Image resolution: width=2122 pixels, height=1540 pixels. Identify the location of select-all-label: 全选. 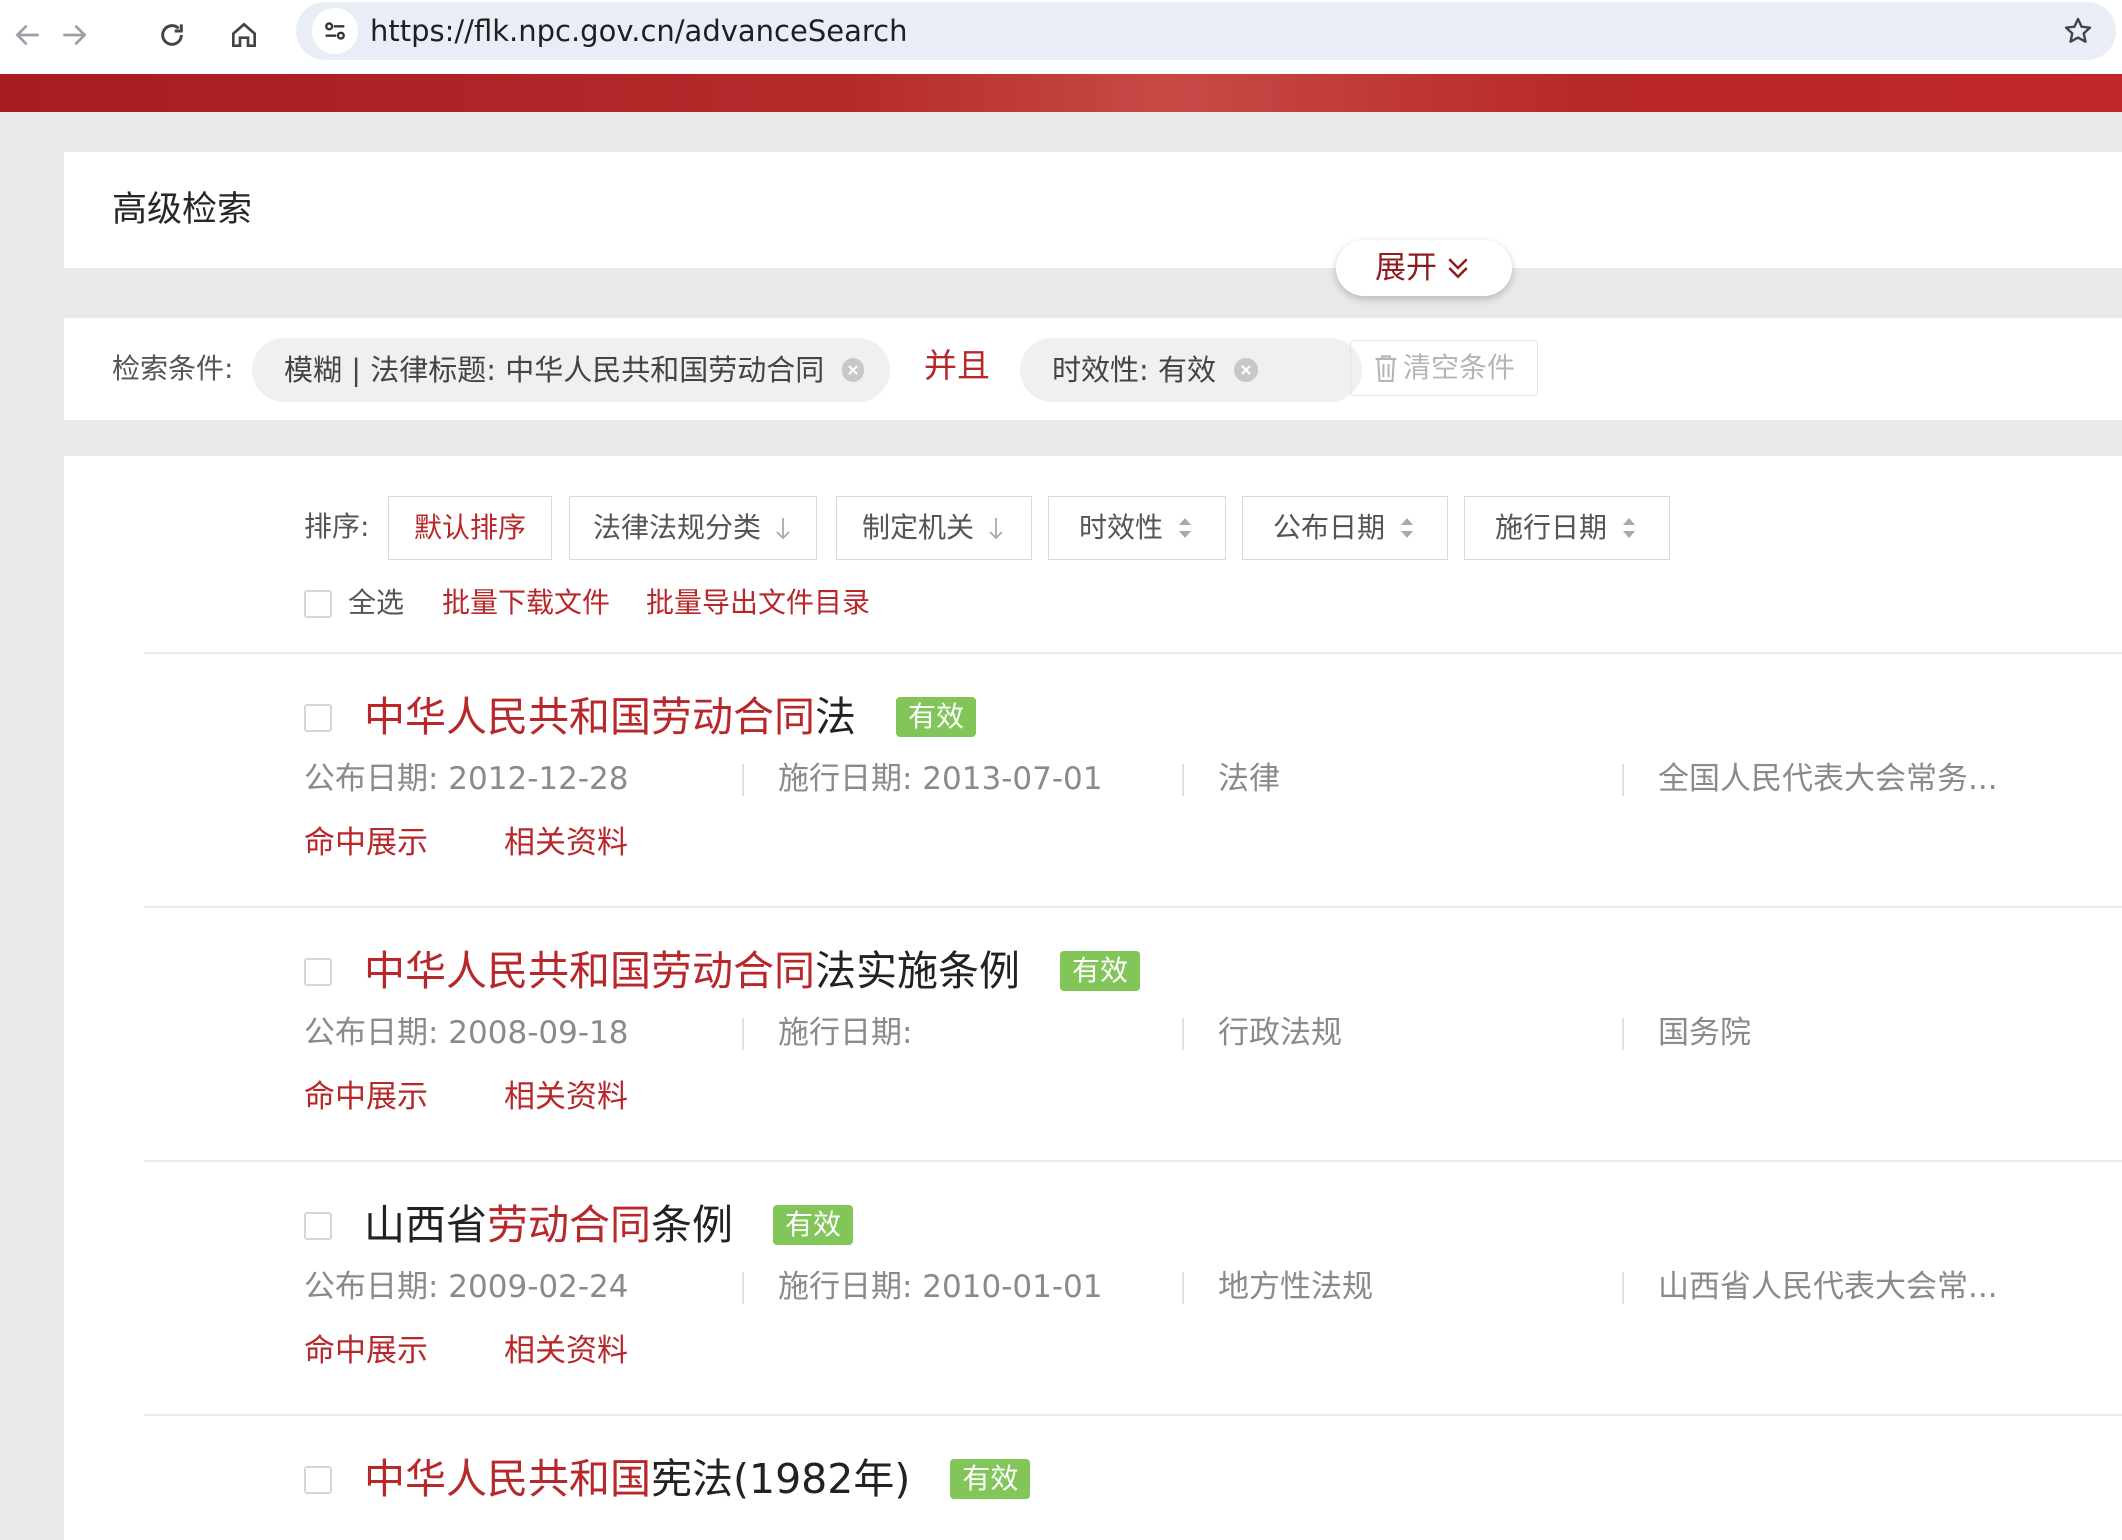
(376, 603).